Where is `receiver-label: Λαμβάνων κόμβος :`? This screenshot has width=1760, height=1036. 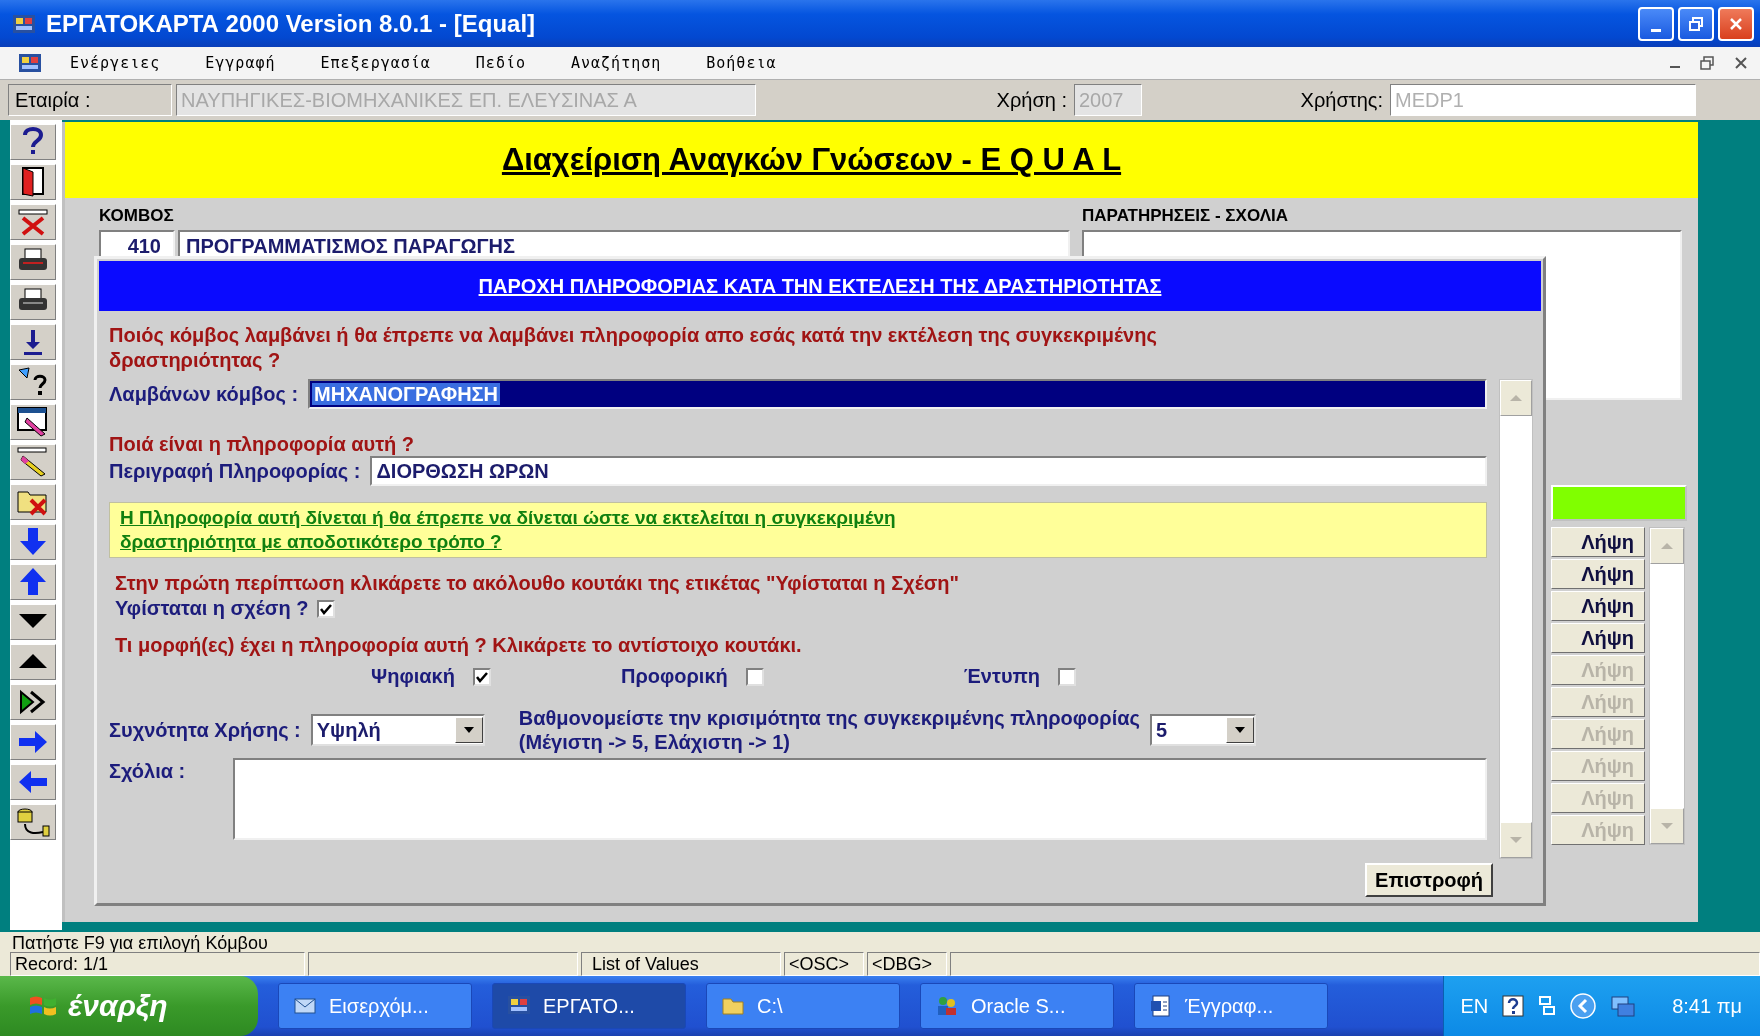
receiver-label: Λαμβάνων κόμβος : is located at coordinates (204, 394).